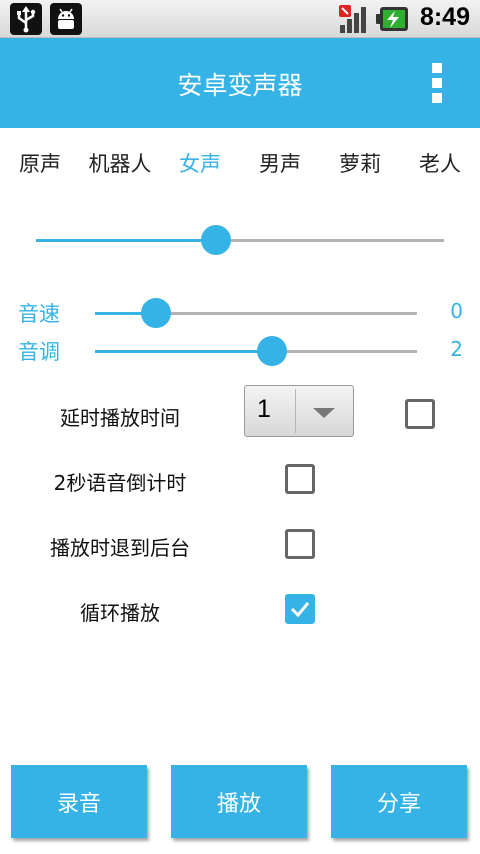  I want to click on tab-robot: 机器人, so click(120, 163).